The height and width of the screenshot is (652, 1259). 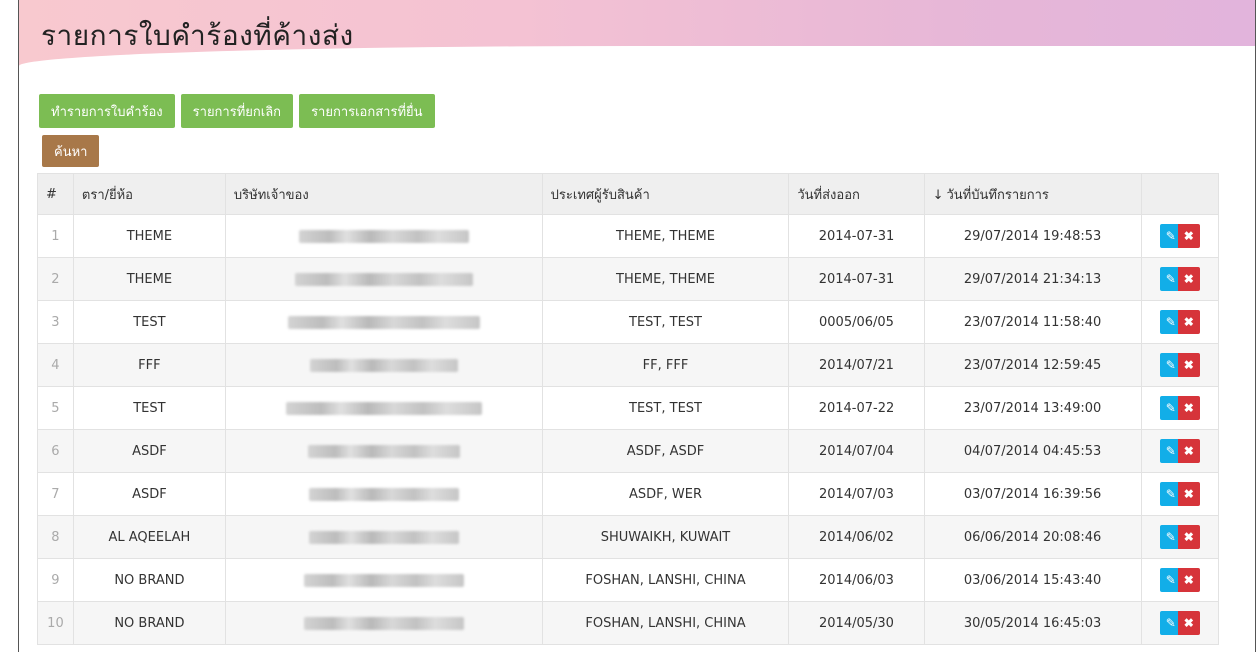 I want to click on row-ship-date: 2014/07/04, so click(x=856, y=451).